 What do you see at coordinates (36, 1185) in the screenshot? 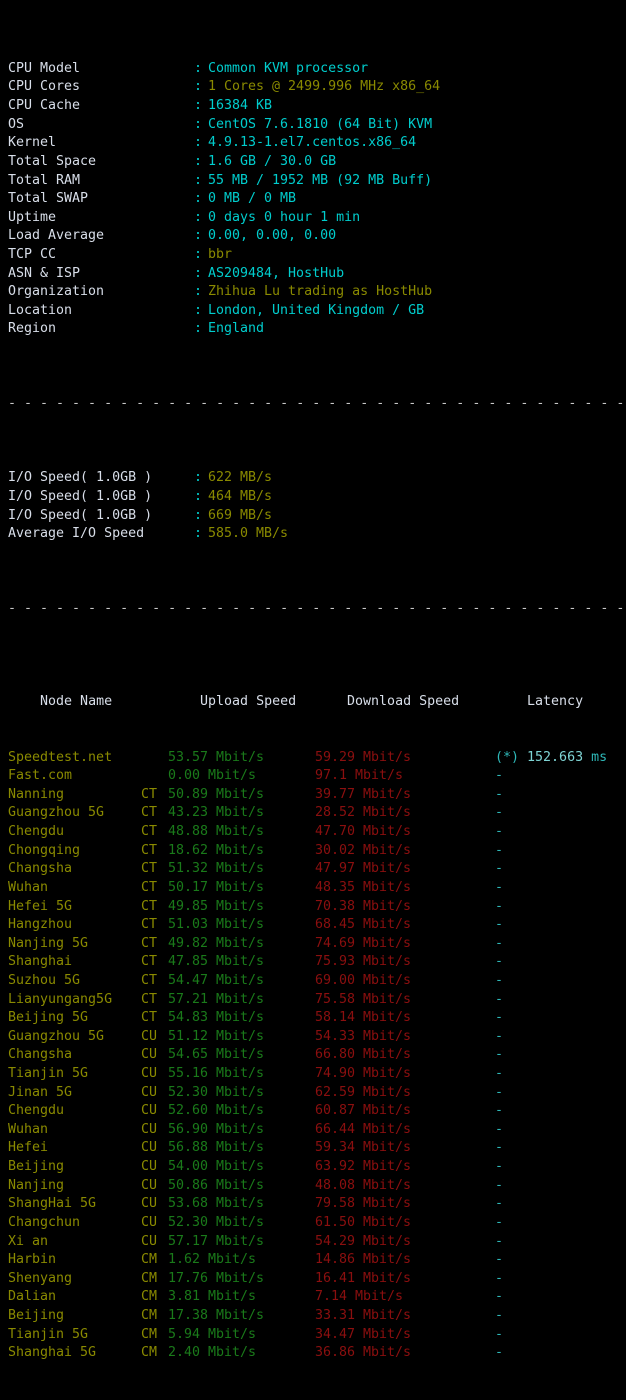
I see `node-name: Nanjing` at bounding box center [36, 1185].